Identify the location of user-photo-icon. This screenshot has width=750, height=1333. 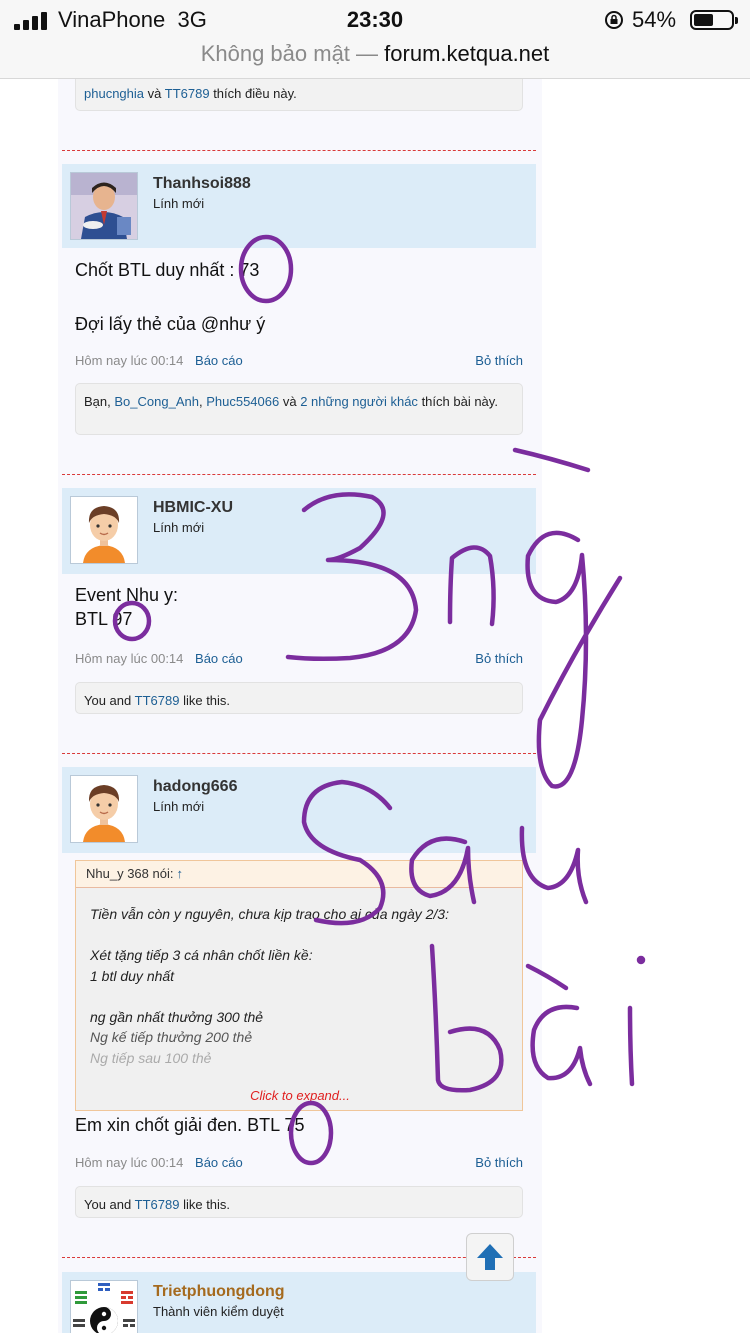
(104, 206).